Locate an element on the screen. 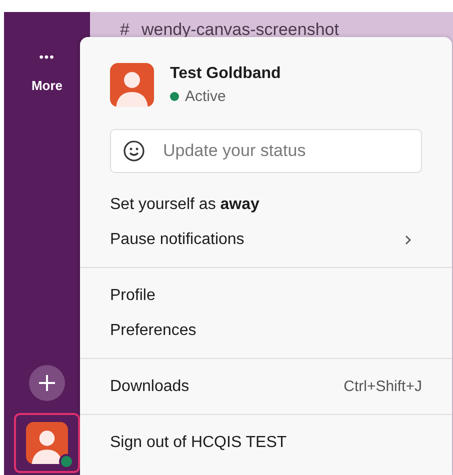  channel-name: wendy-canvas-screenshot is located at coordinates (240, 30).